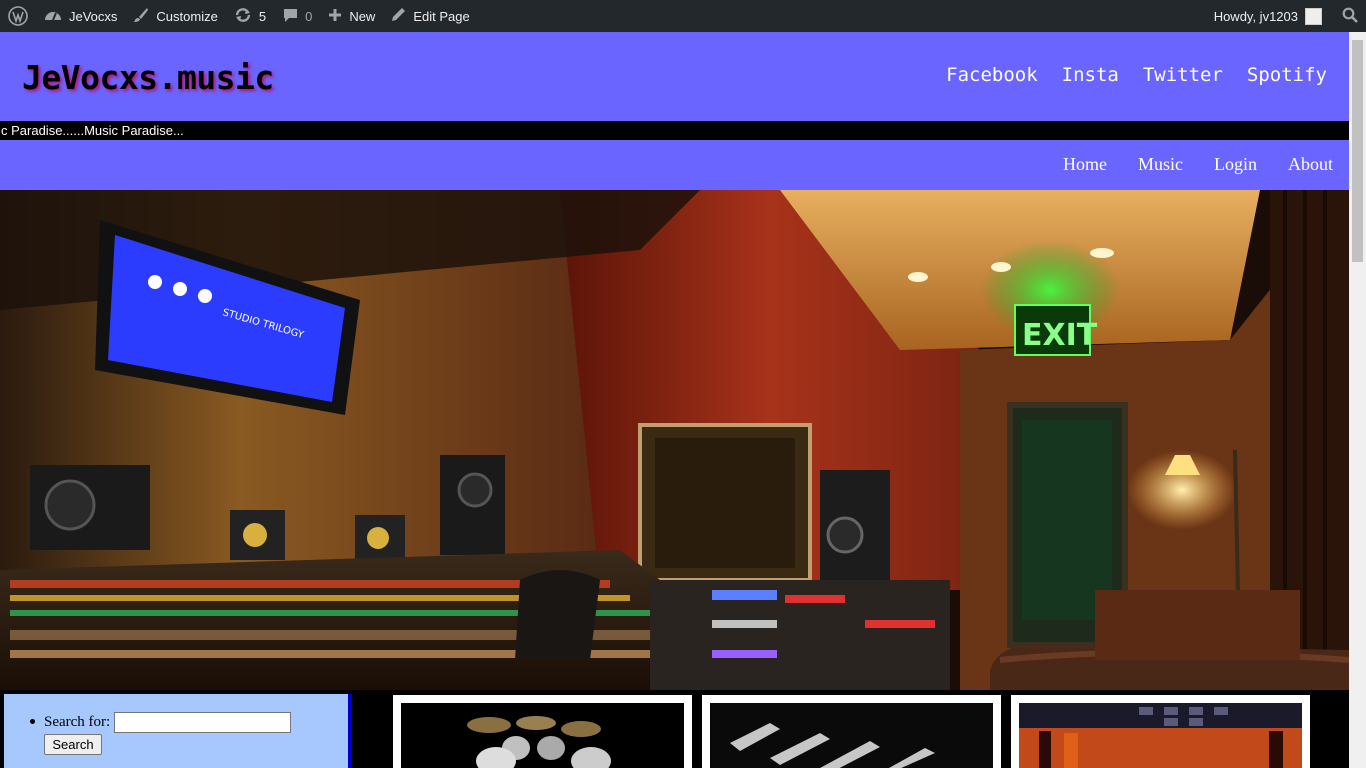  Describe the element at coordinates (1090, 75) in the screenshot. I see `social-link-insta: Insta` at that location.